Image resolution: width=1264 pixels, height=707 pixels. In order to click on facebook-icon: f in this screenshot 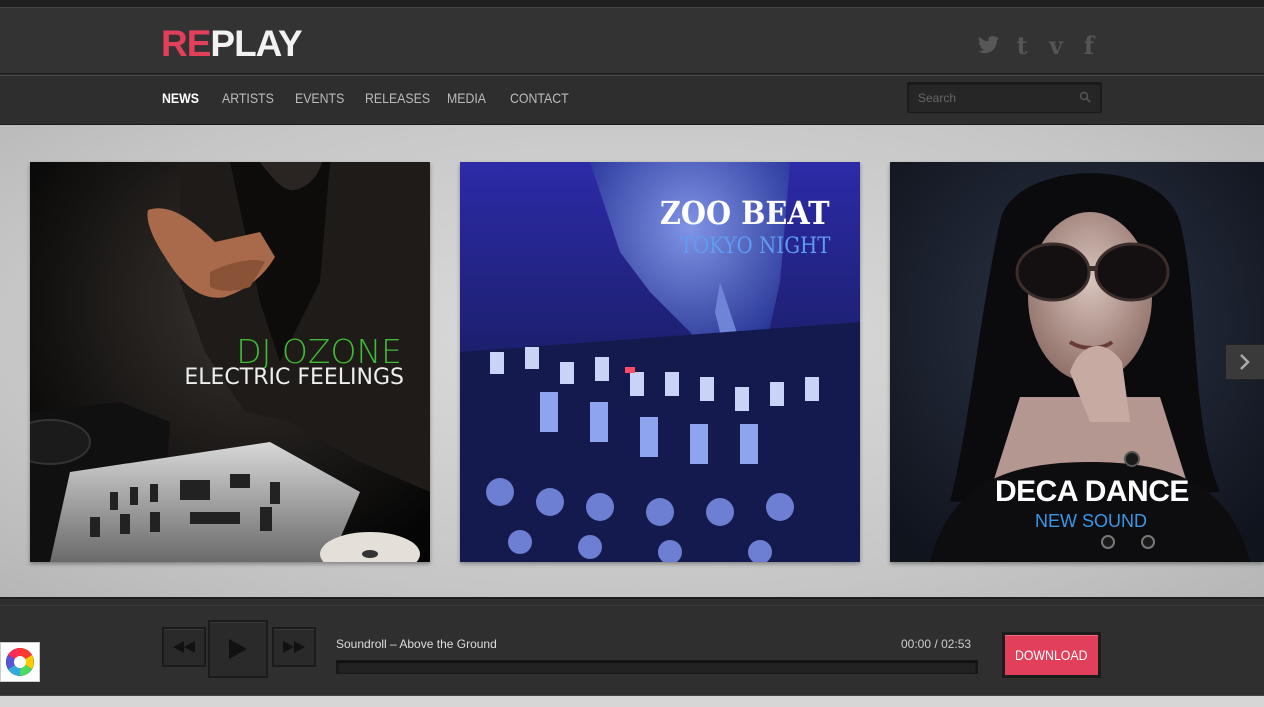, I will do `click(1089, 45)`.